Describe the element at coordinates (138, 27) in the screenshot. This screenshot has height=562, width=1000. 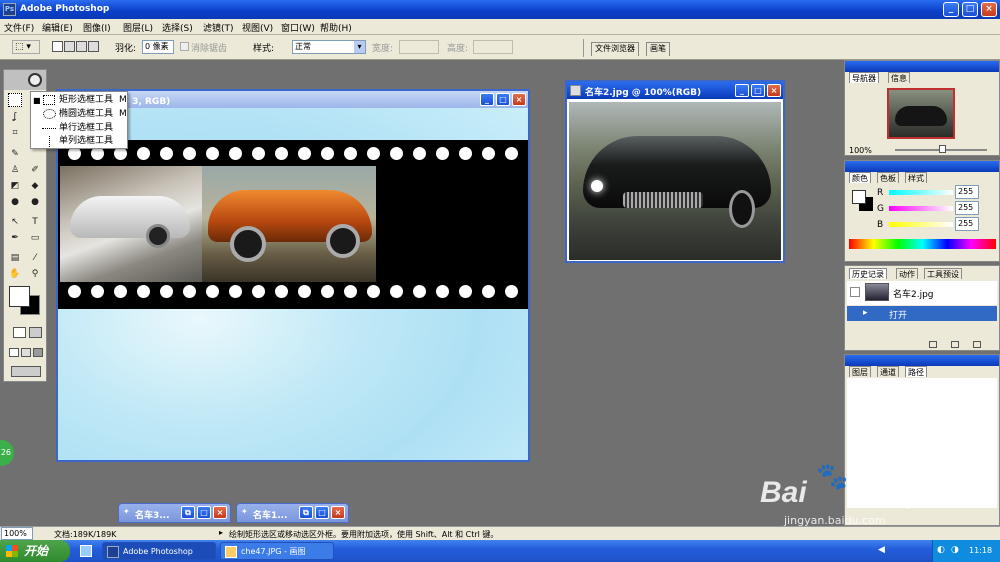
I see `menu-layer: 图层(L)` at that location.